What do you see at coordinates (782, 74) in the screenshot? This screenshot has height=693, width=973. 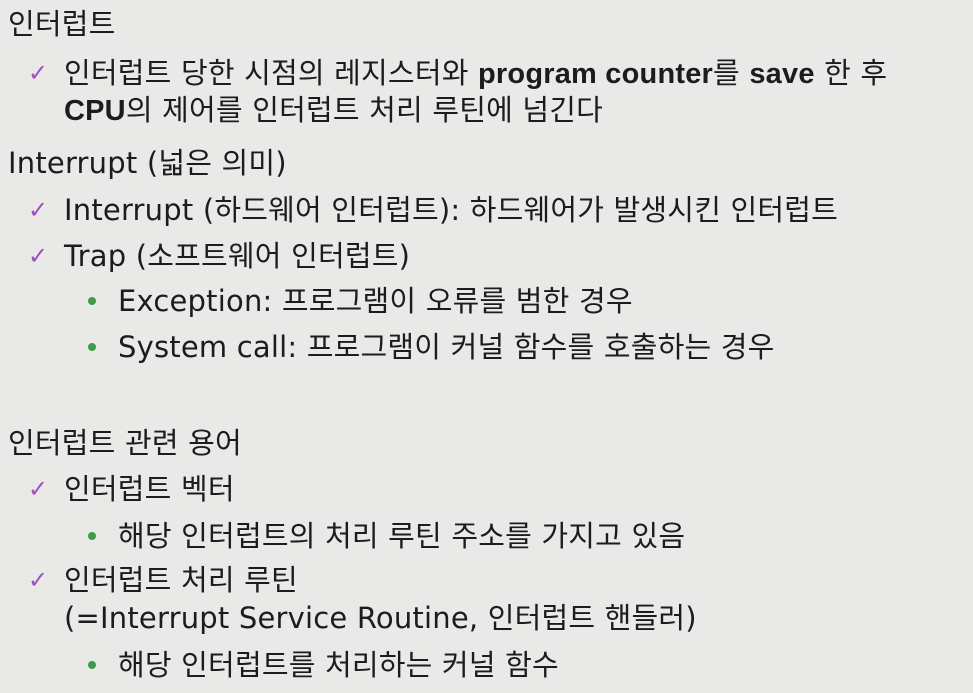 I see `bold-term: save` at bounding box center [782, 74].